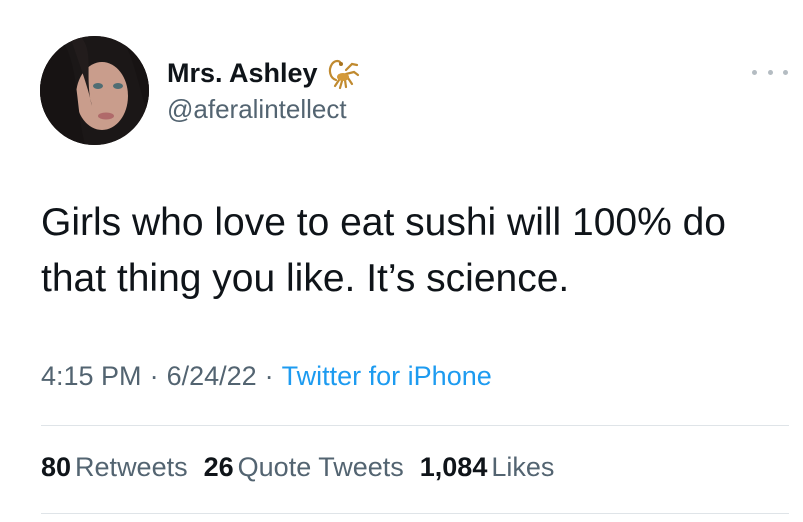 The width and height of the screenshot is (803, 522). Describe the element at coordinates (242, 73) in the screenshot. I see `display-name: Mrs. Ashley` at that location.